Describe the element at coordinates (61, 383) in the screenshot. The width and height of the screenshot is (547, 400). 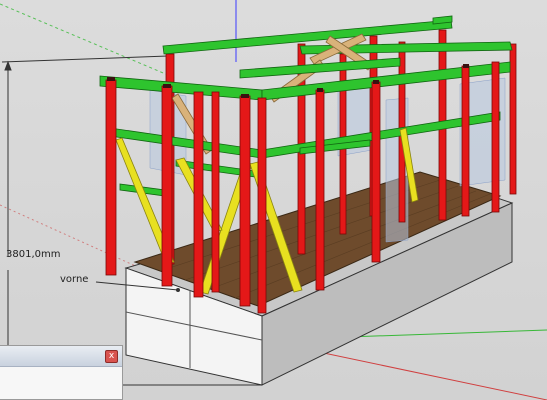
I see `dialog-body` at that location.